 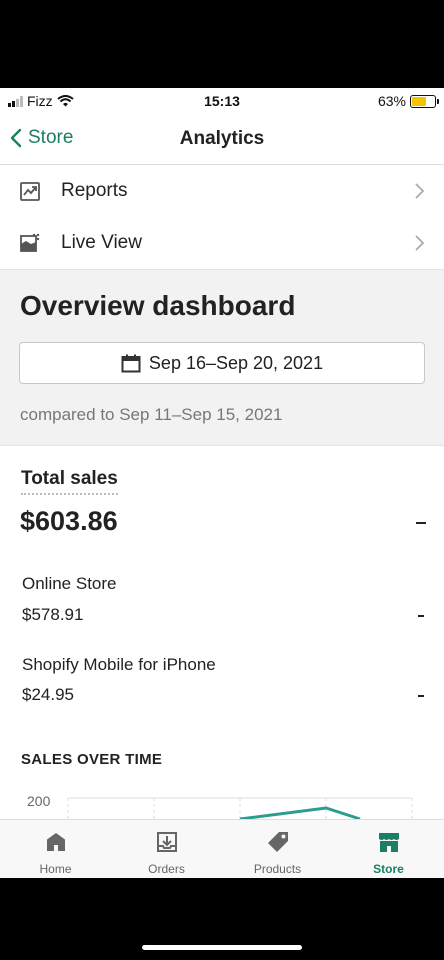 I want to click on breakdown-value: $24.95, so click(x=48, y=694).